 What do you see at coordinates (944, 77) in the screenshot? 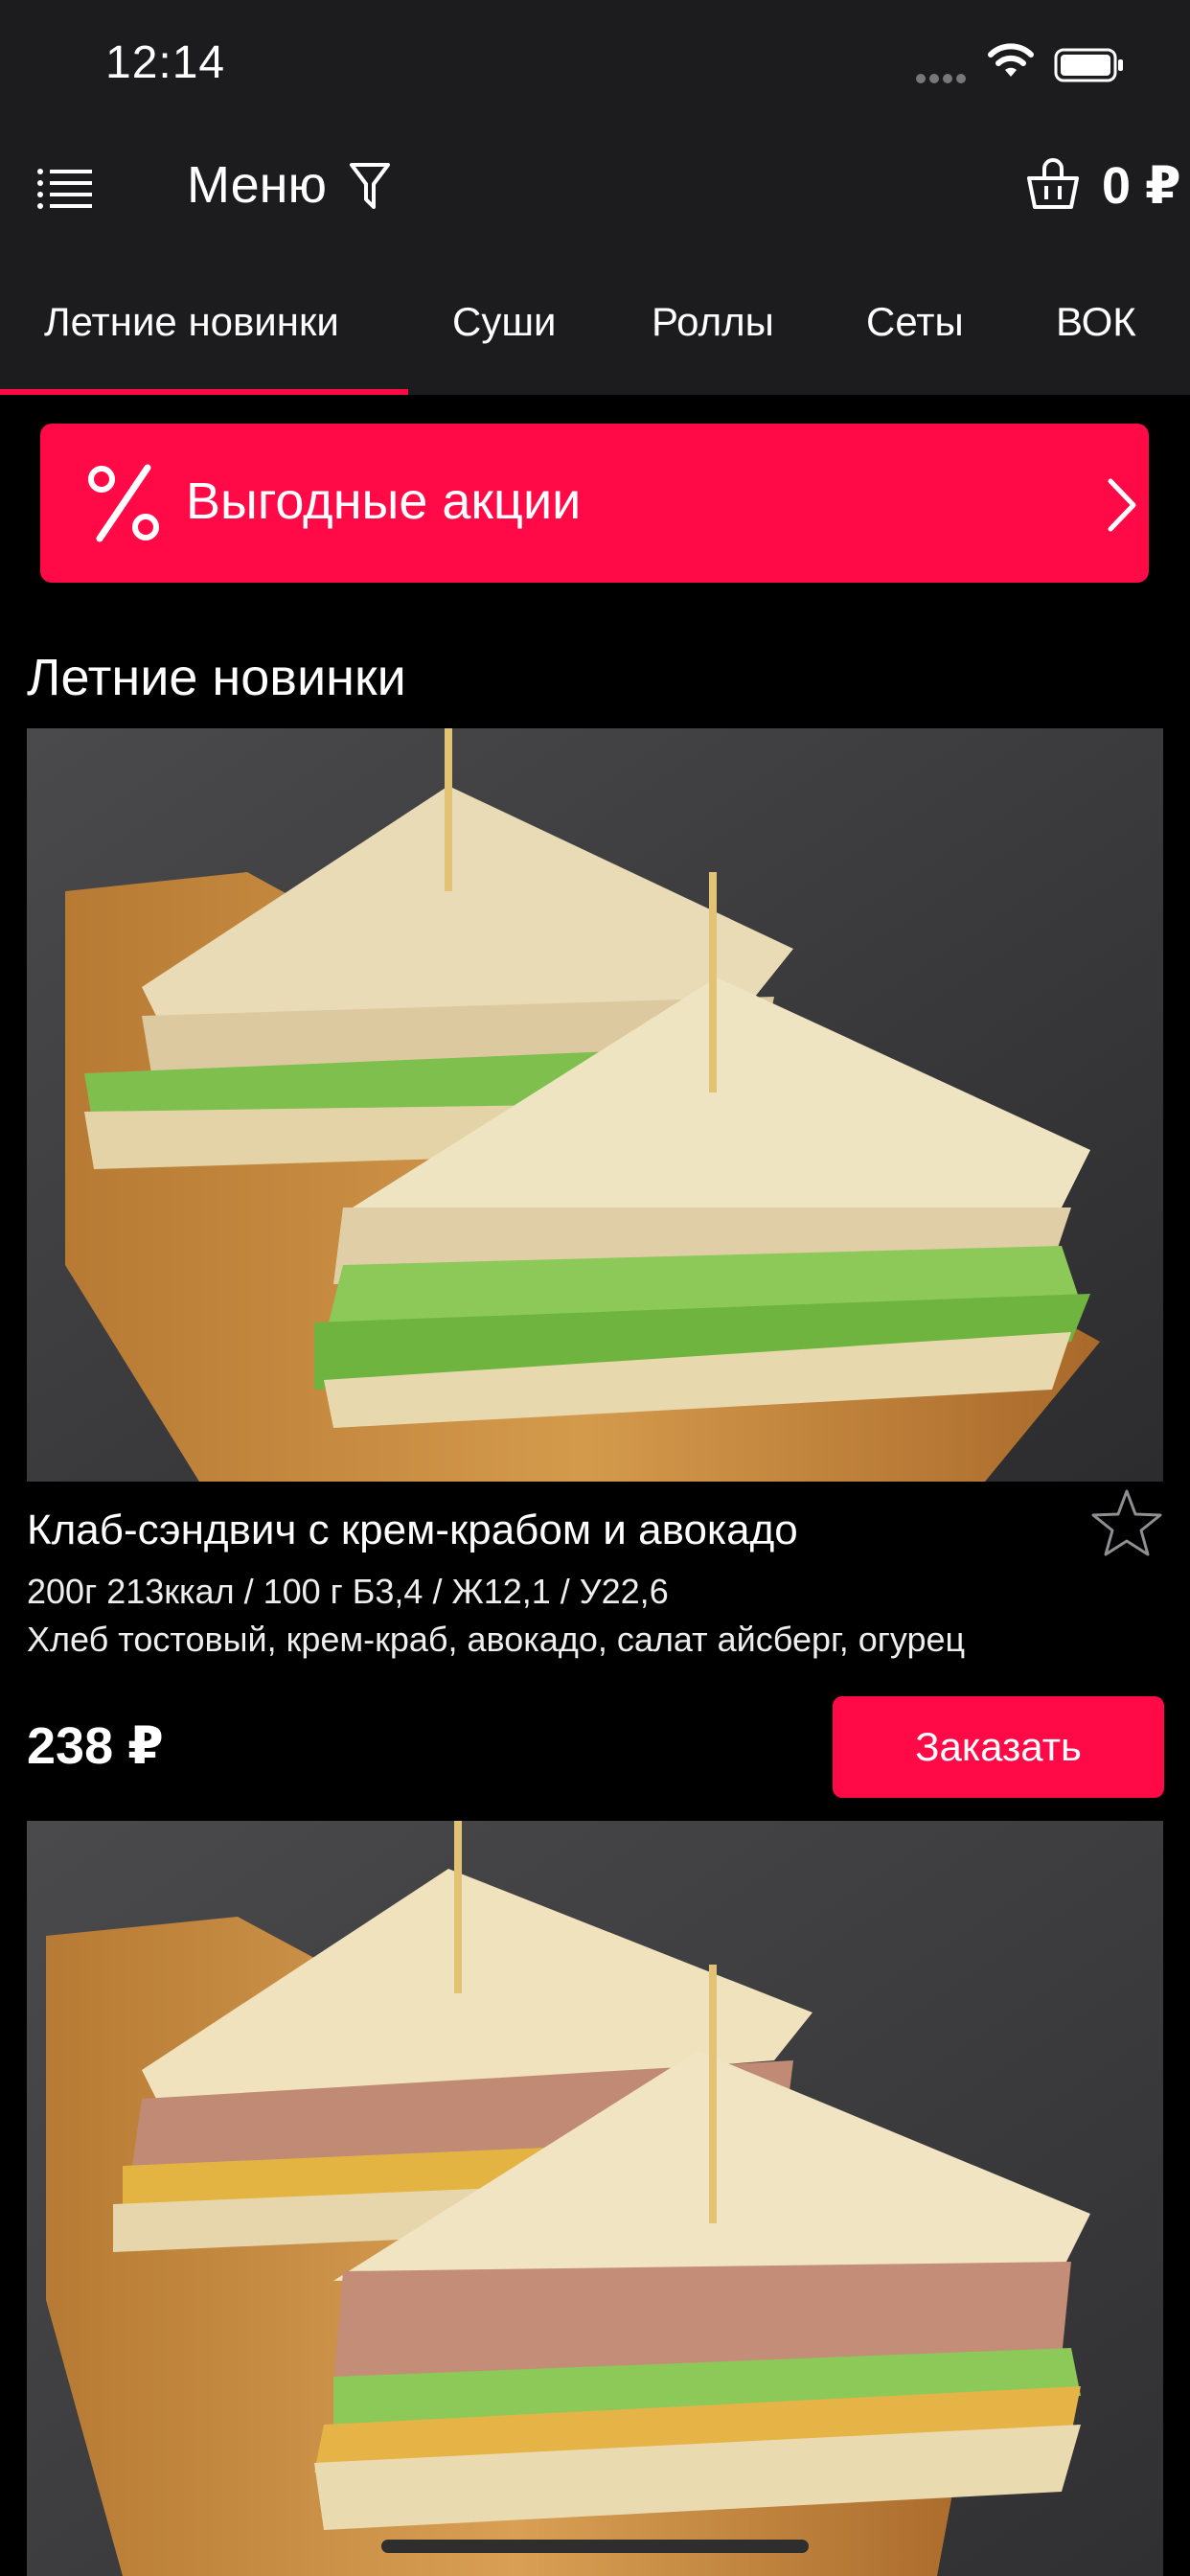
I see `signal-icon` at bounding box center [944, 77].